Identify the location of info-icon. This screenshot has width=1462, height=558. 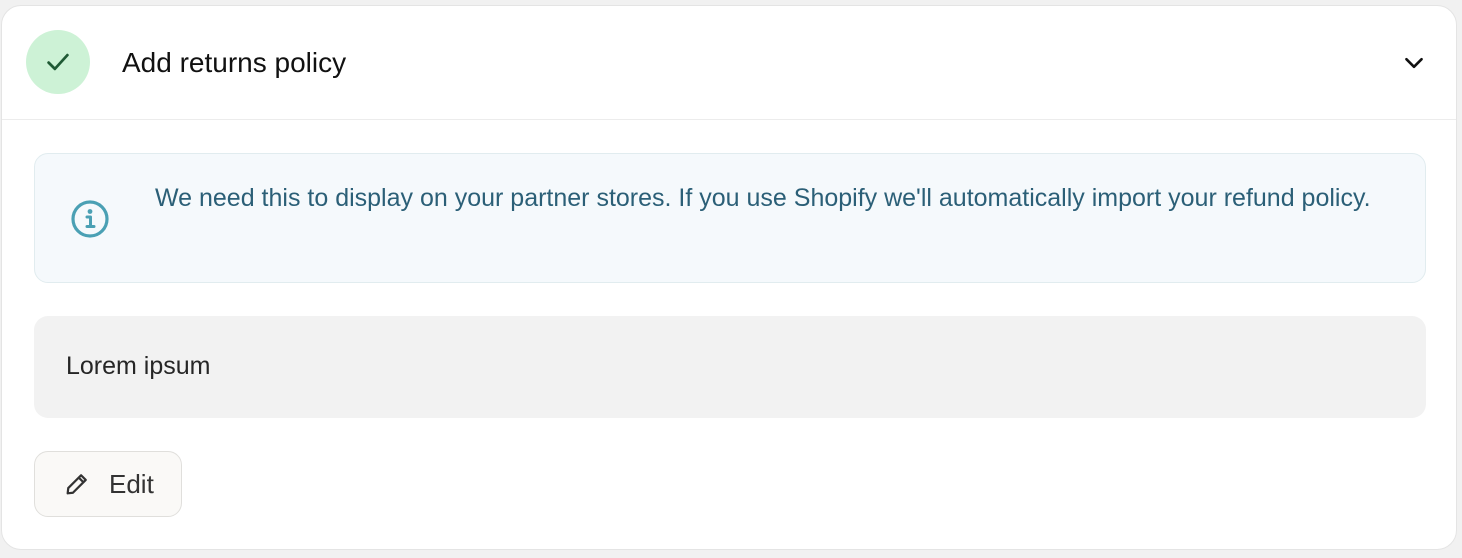
(90, 219).